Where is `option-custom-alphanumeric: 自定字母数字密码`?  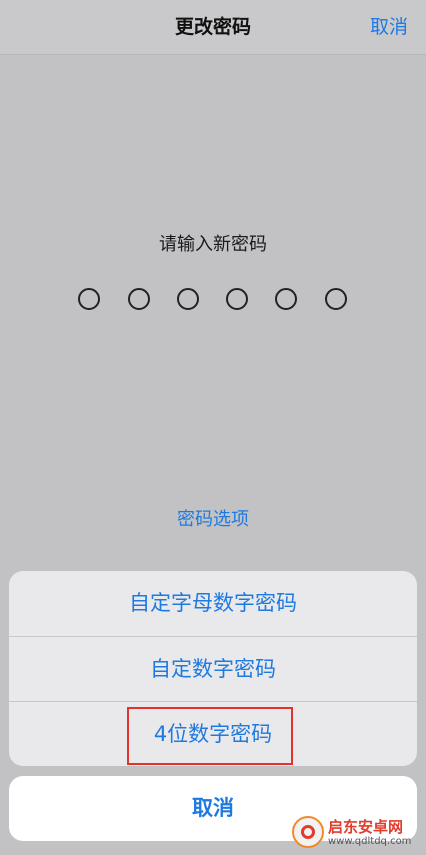
option-custom-alphanumeric: 自定字母数字密码 is located at coordinates (213, 603).